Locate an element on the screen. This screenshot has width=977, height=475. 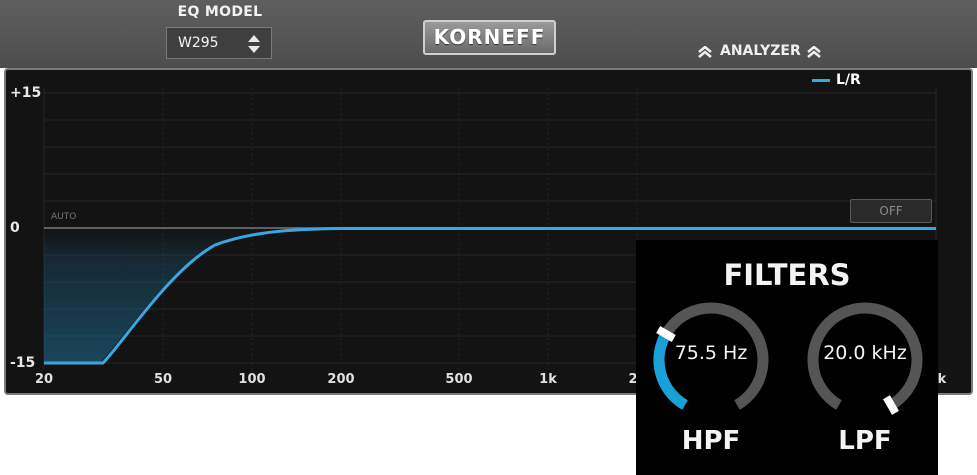
legend-lr: L/R is located at coordinates (836, 80).